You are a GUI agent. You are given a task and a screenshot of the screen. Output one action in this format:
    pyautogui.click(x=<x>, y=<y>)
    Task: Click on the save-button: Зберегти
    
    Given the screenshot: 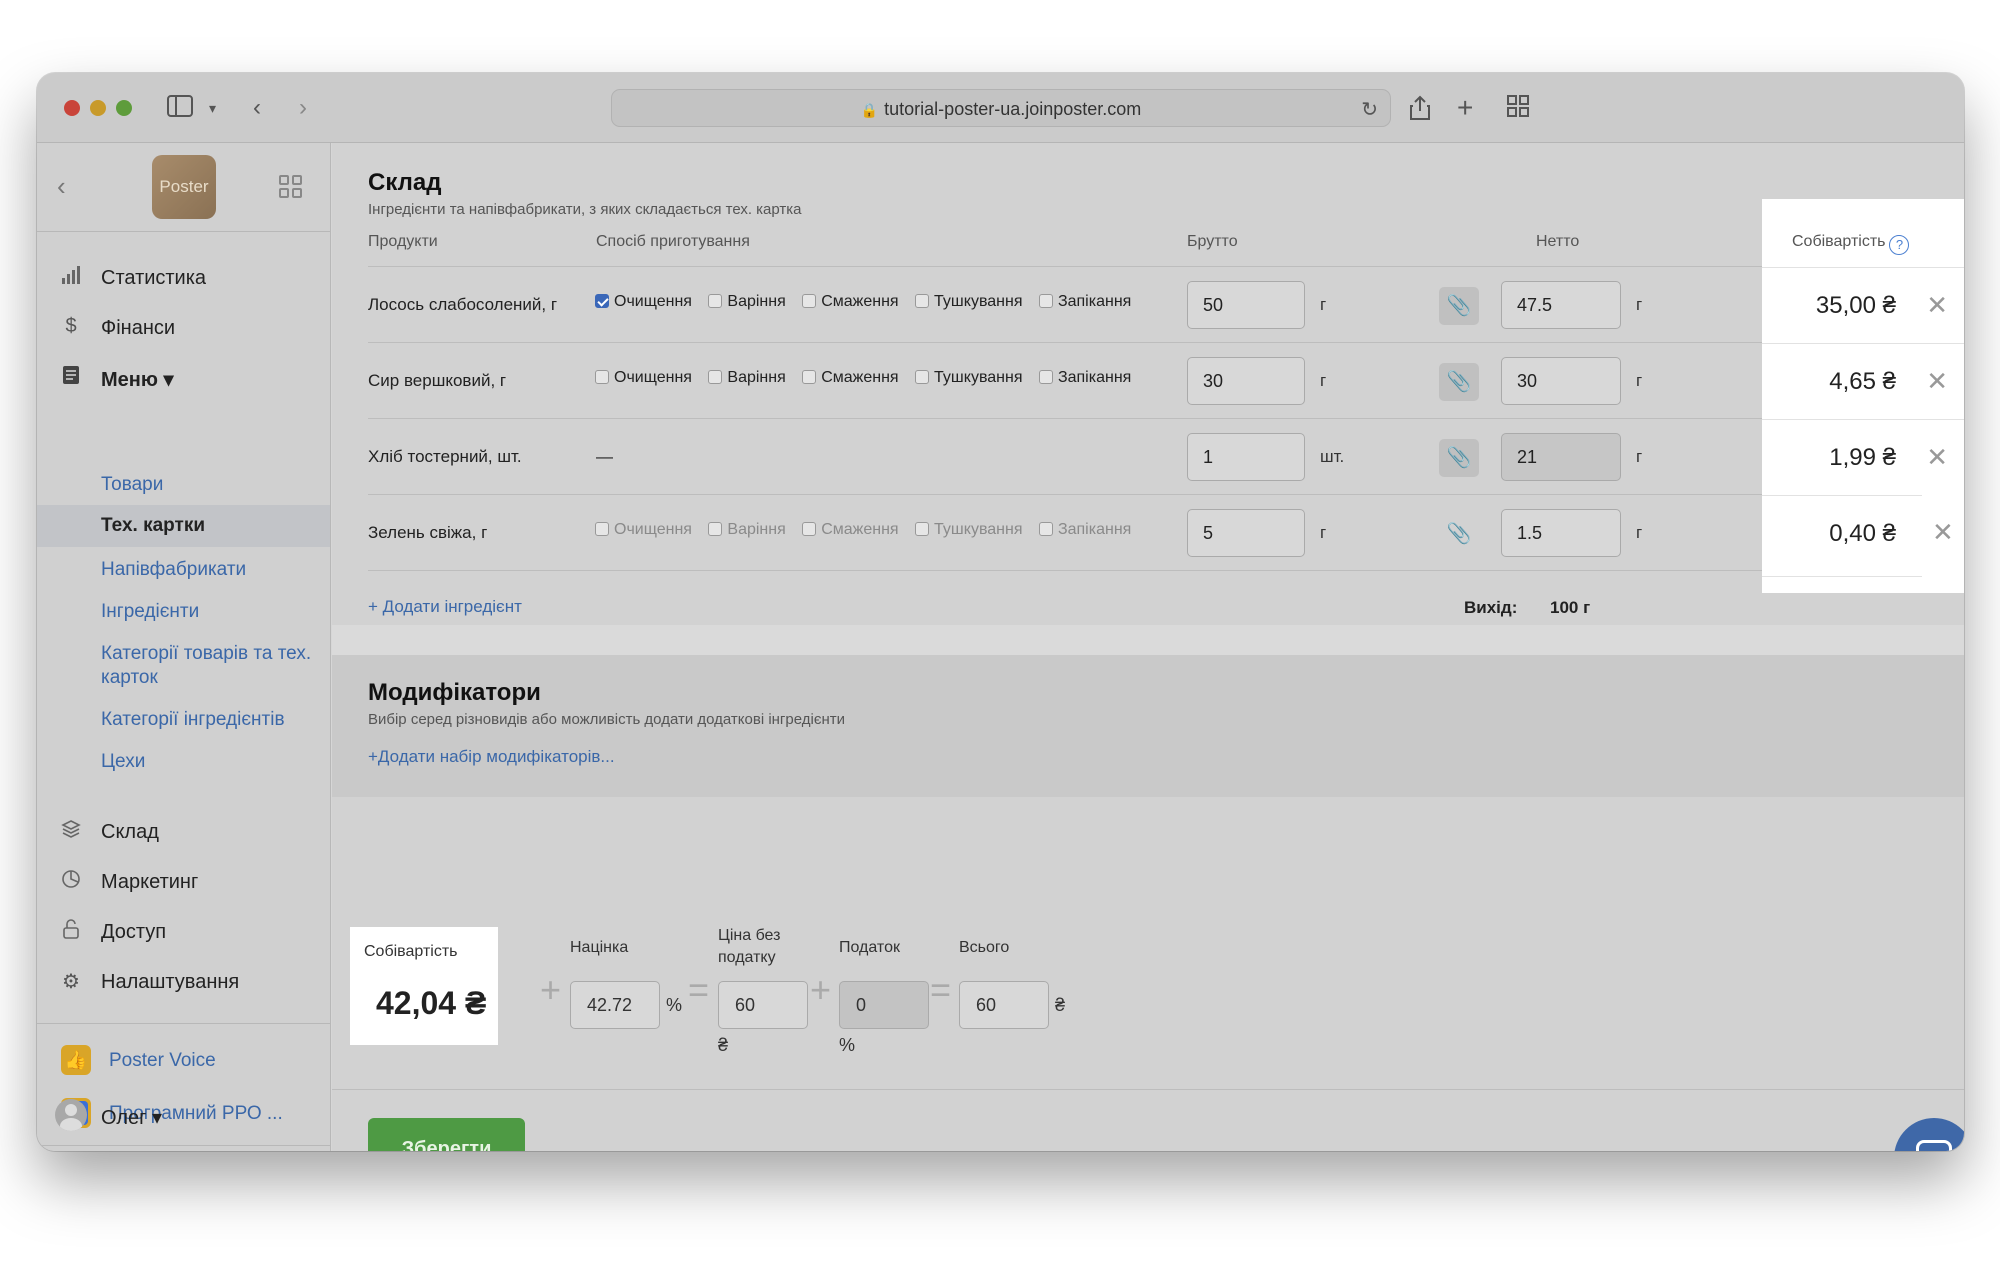 What is the action you would take?
    pyautogui.click(x=446, y=1134)
    